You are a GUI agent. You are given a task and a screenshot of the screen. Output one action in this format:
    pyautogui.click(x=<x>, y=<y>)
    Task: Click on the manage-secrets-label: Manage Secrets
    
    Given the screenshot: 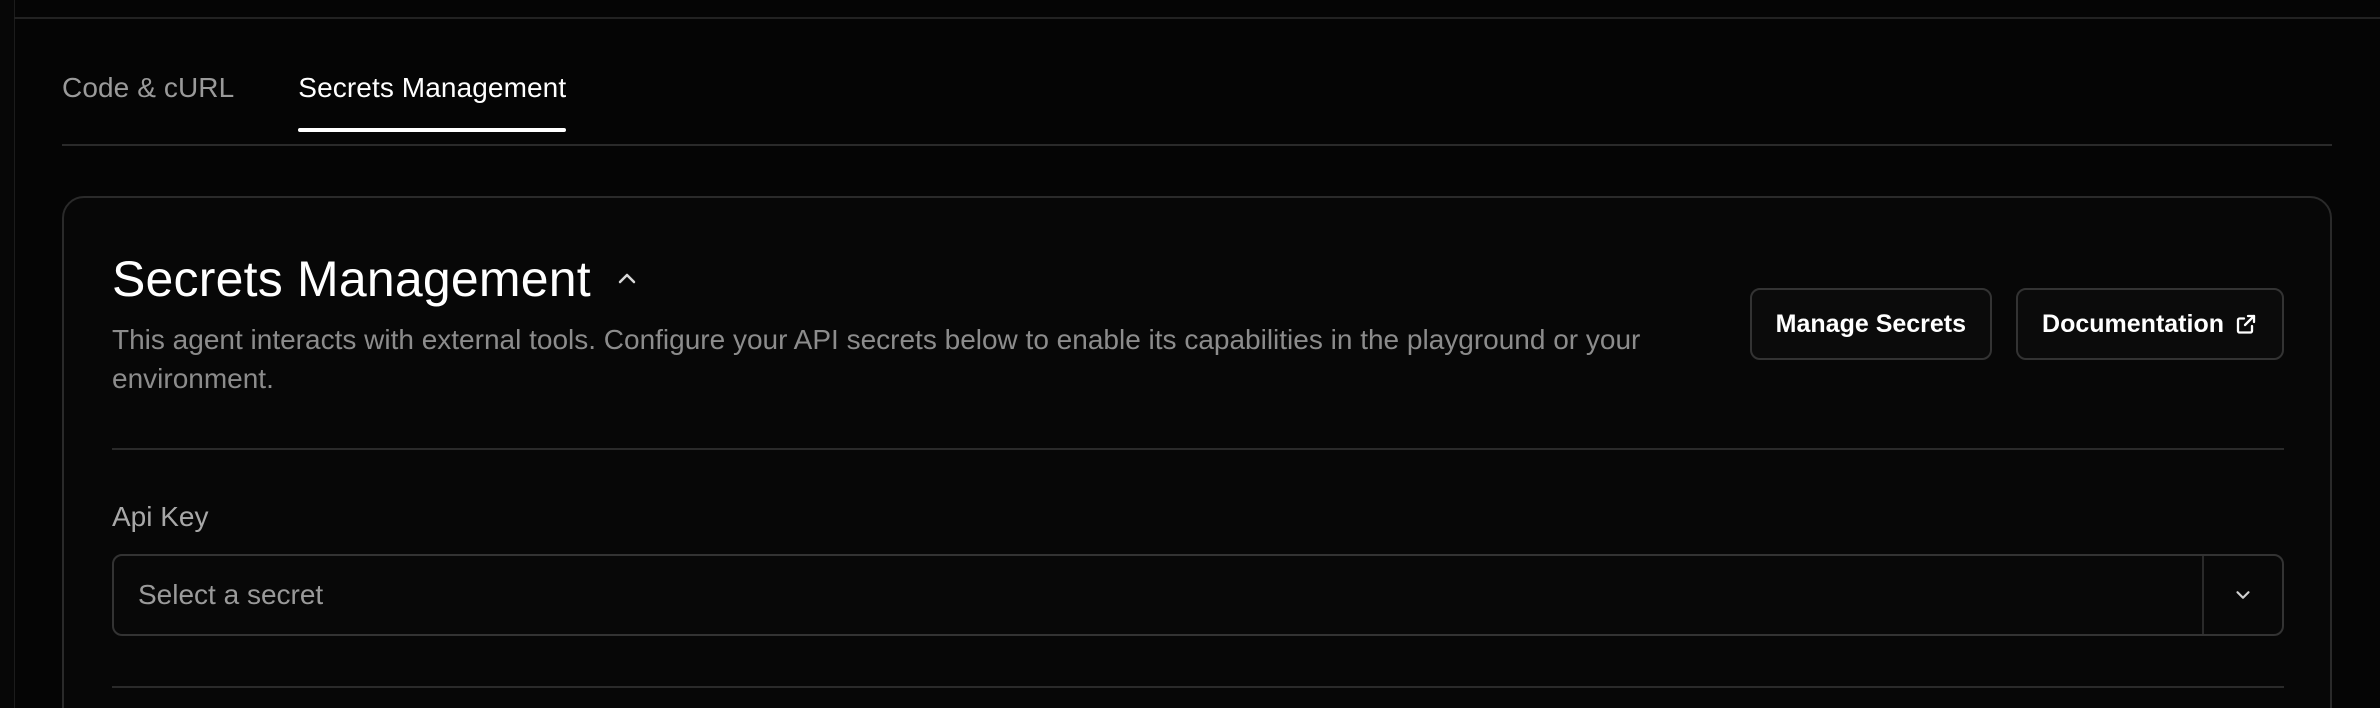 What is the action you would take?
    pyautogui.click(x=1871, y=323)
    